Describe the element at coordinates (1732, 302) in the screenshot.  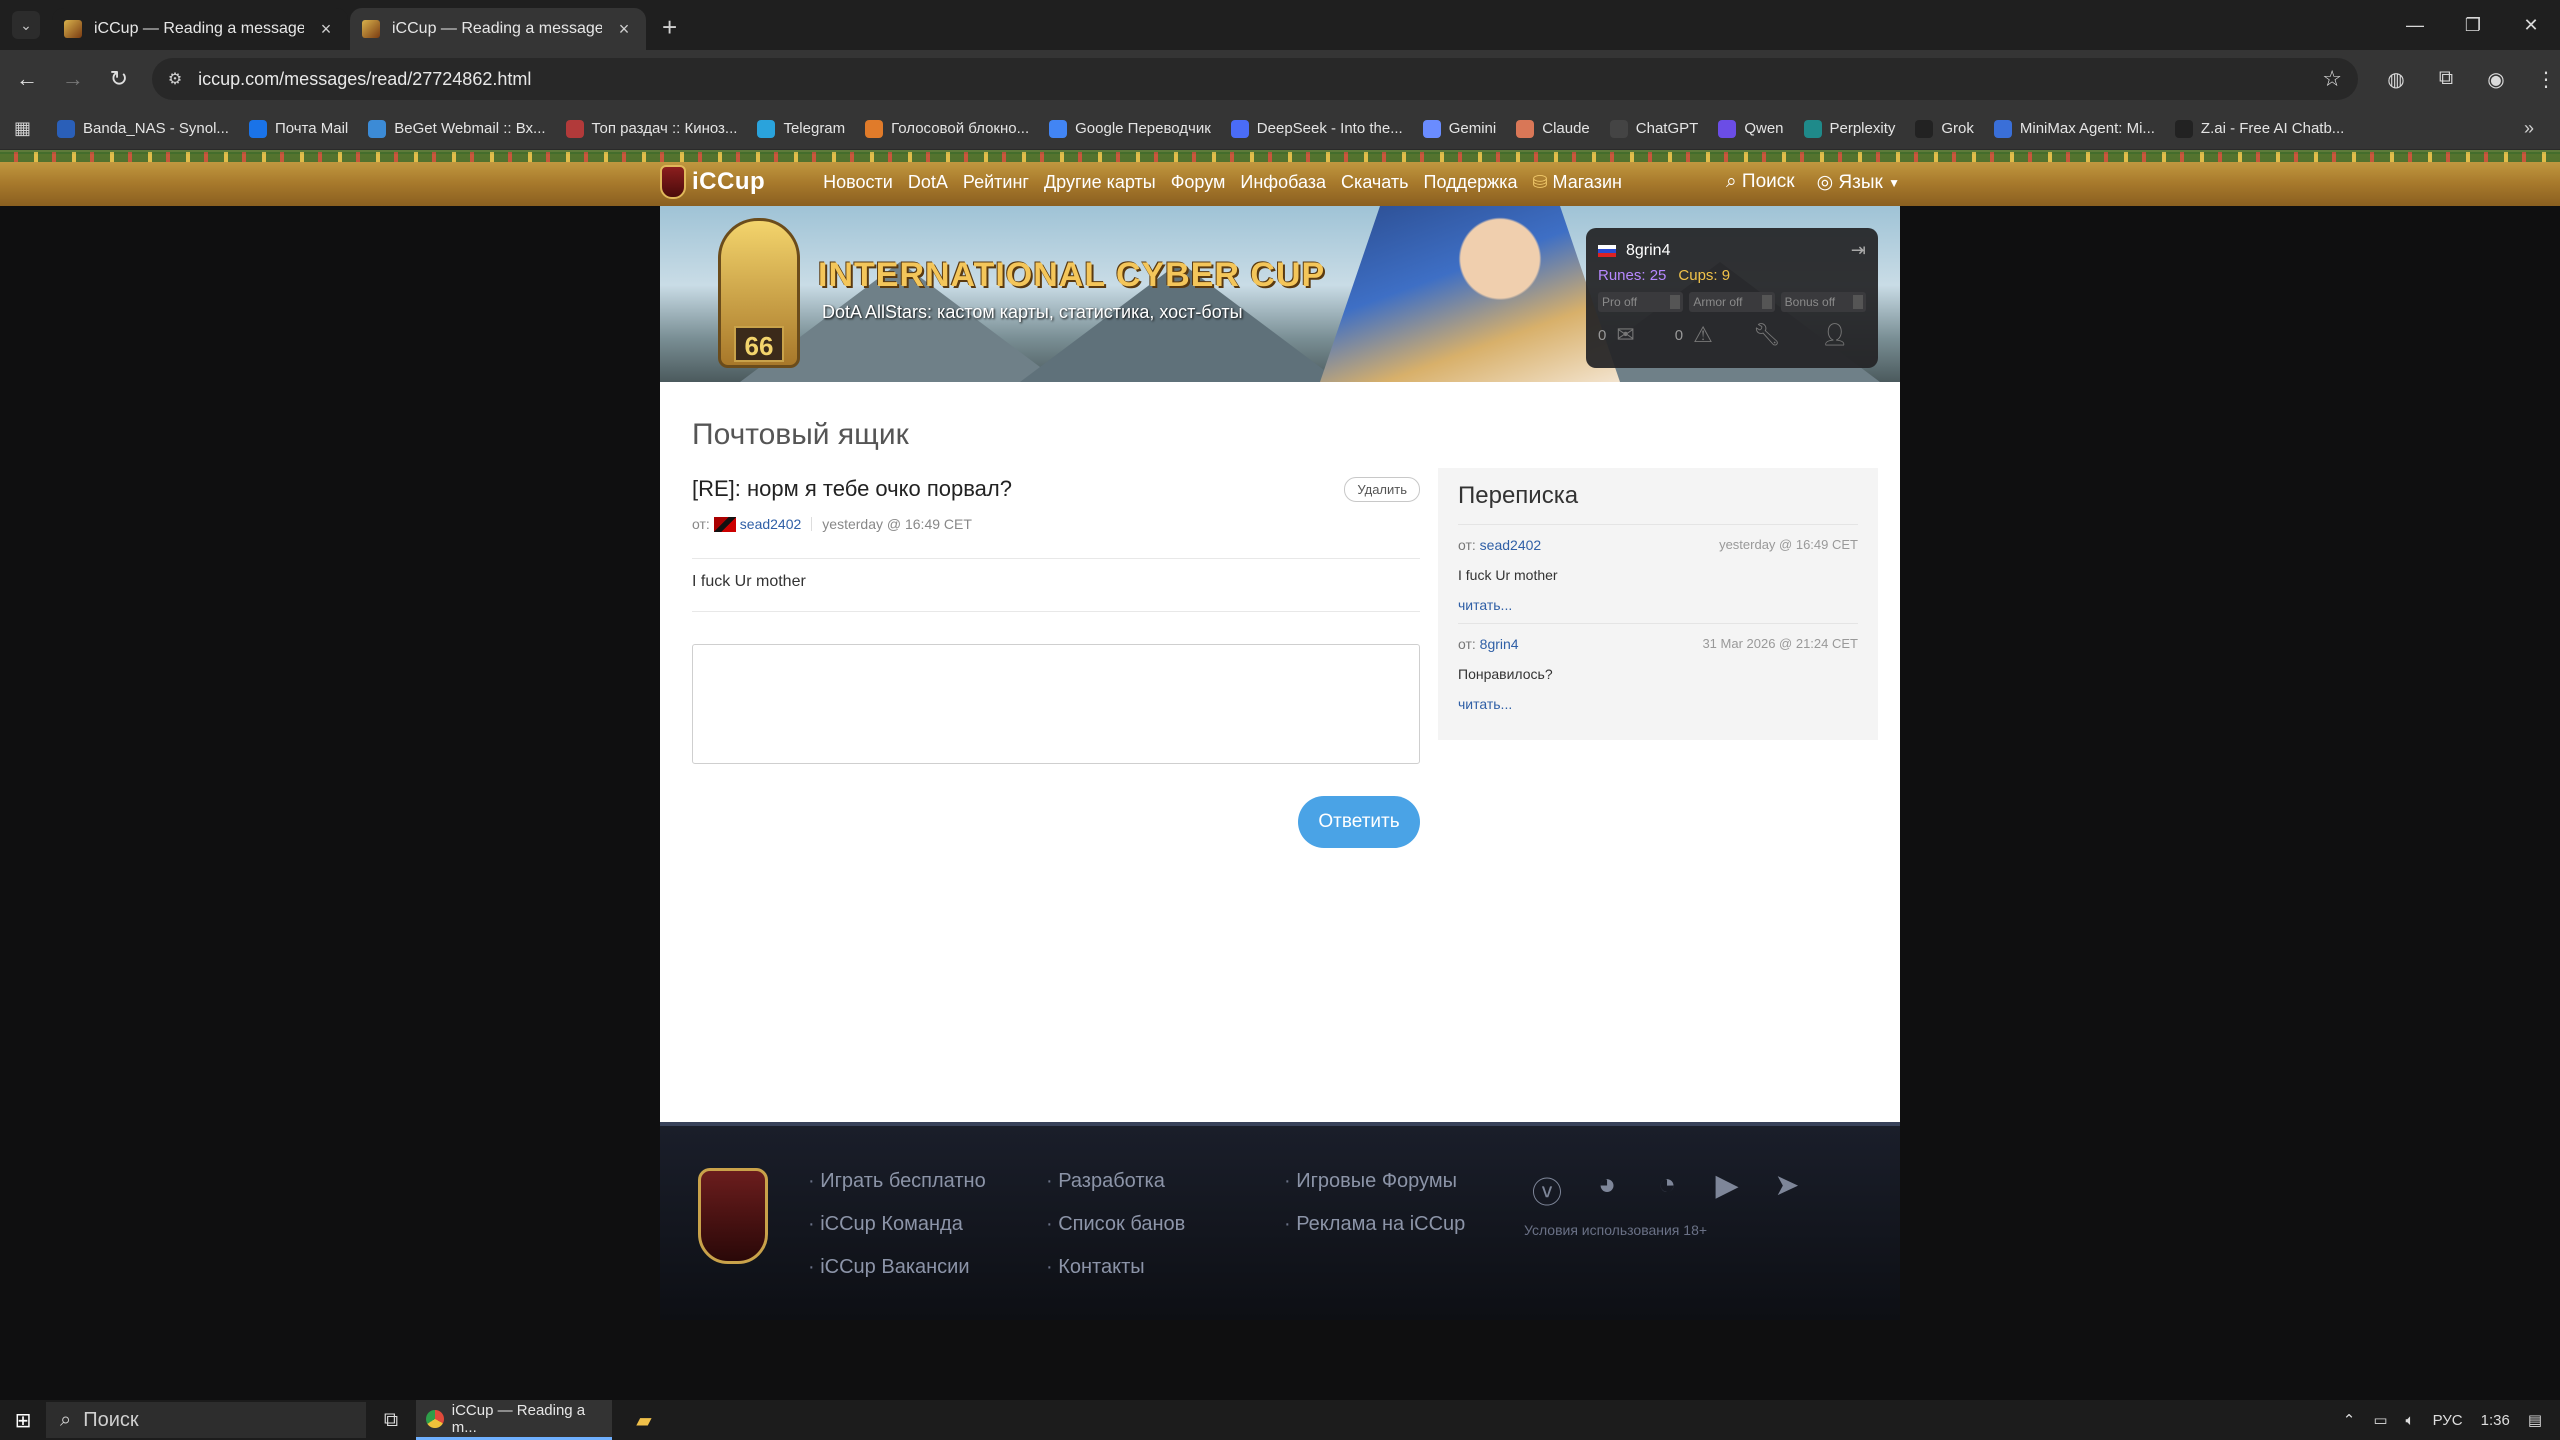
I see `armor-toggle: Armor off` at that location.